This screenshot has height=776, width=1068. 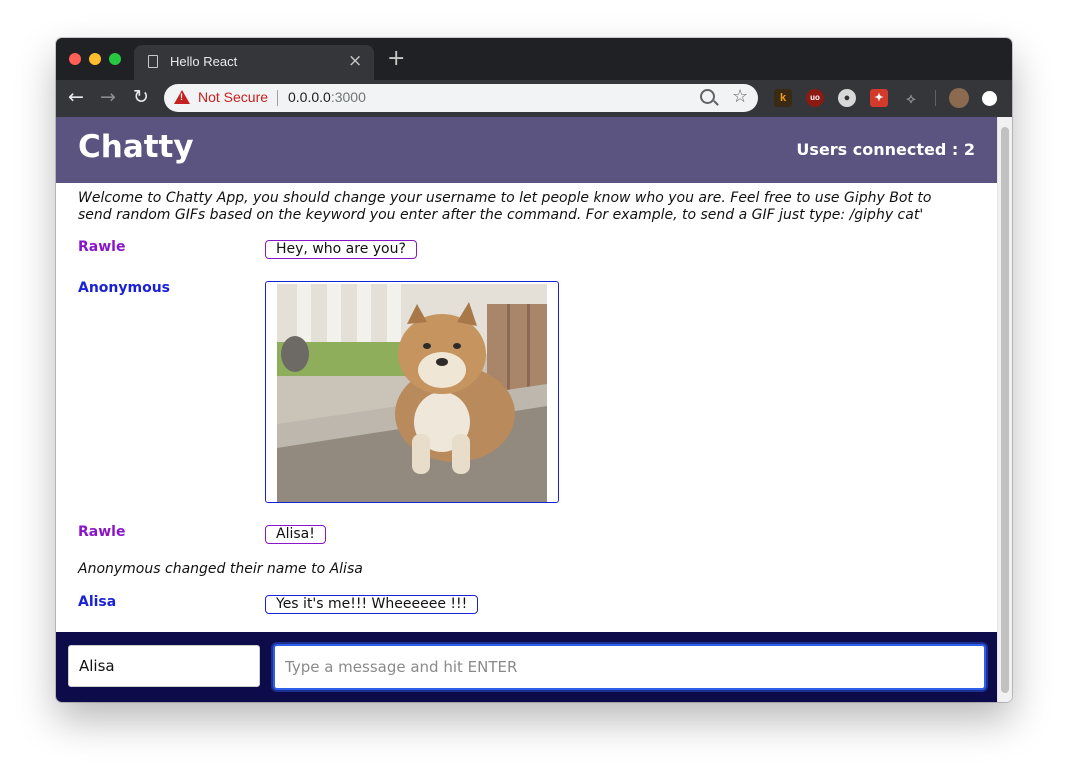 I want to click on tab-hello-react: Hello React ×, so click(x=254, y=62).